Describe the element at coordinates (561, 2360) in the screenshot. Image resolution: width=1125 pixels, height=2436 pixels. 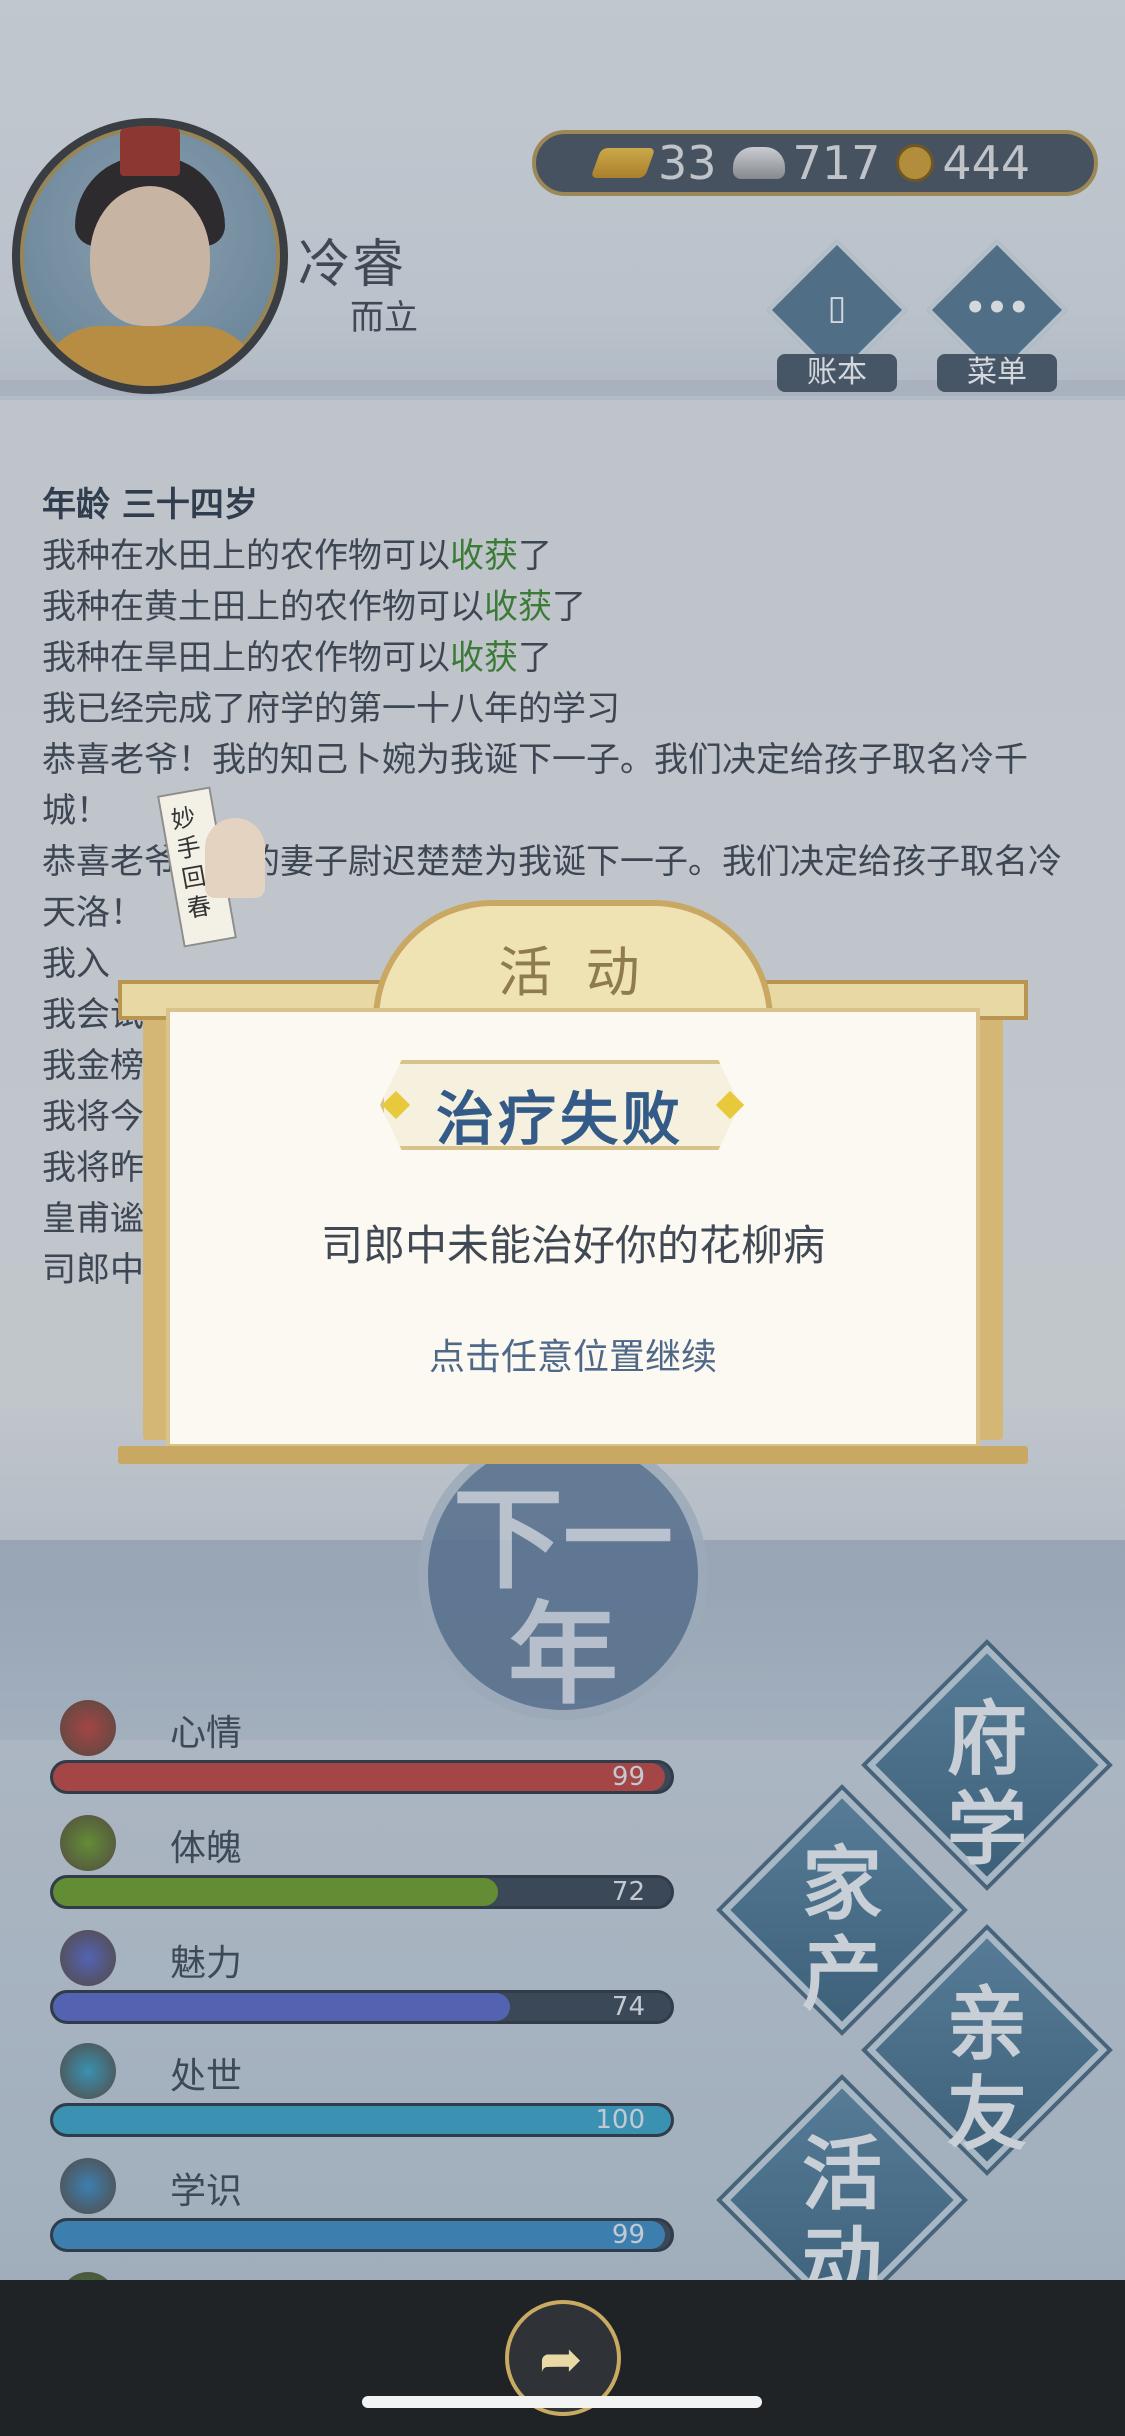
I see `share-arrow-icon: ➦` at that location.